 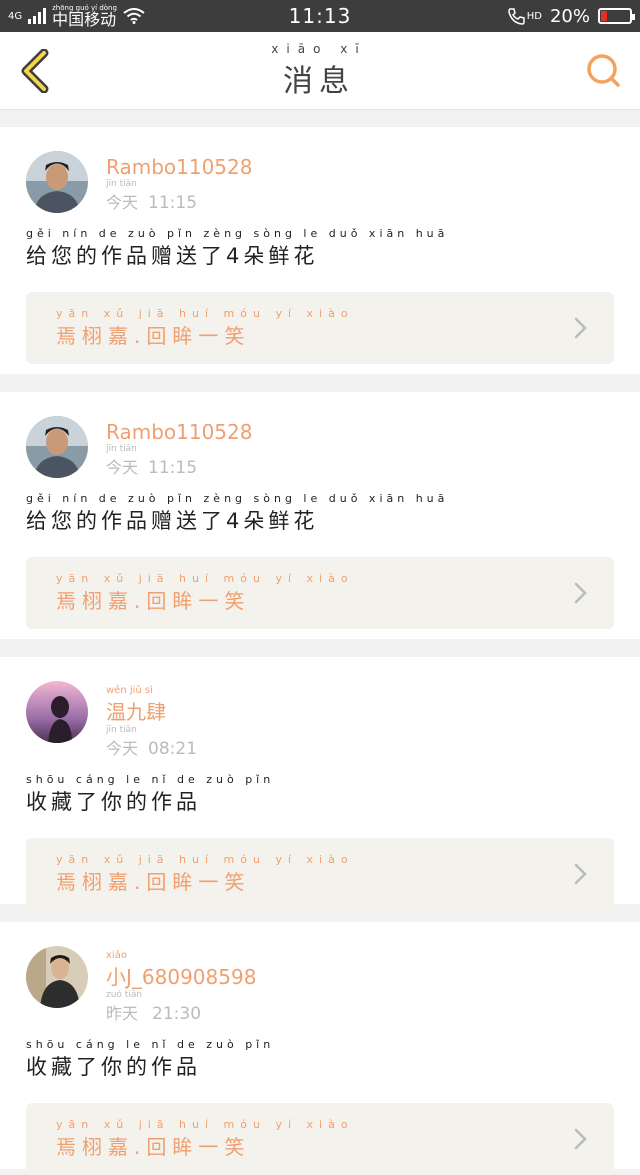 I want to click on username: wēn jiǔ sì 温九肆, so click(x=151, y=705).